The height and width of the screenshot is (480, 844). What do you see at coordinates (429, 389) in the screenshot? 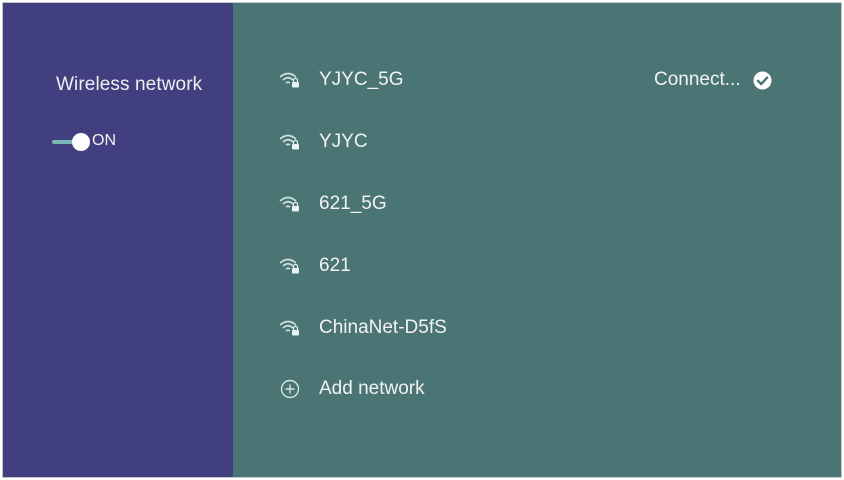
I see `add-network-button: Add network` at bounding box center [429, 389].